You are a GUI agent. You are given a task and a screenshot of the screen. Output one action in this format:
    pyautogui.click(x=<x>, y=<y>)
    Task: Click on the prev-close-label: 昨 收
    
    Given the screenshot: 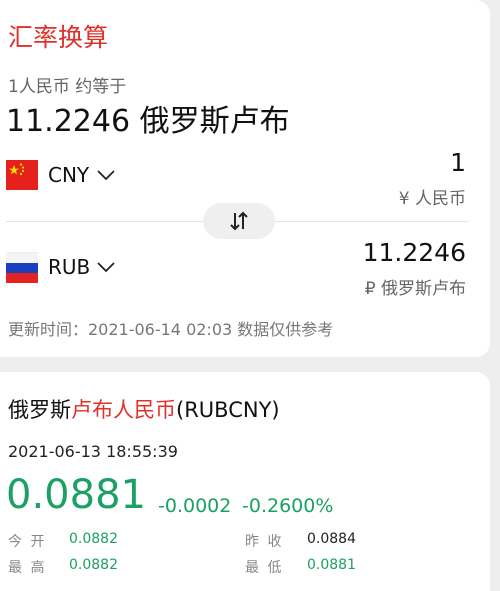 What is the action you would take?
    pyautogui.click(x=264, y=542)
    